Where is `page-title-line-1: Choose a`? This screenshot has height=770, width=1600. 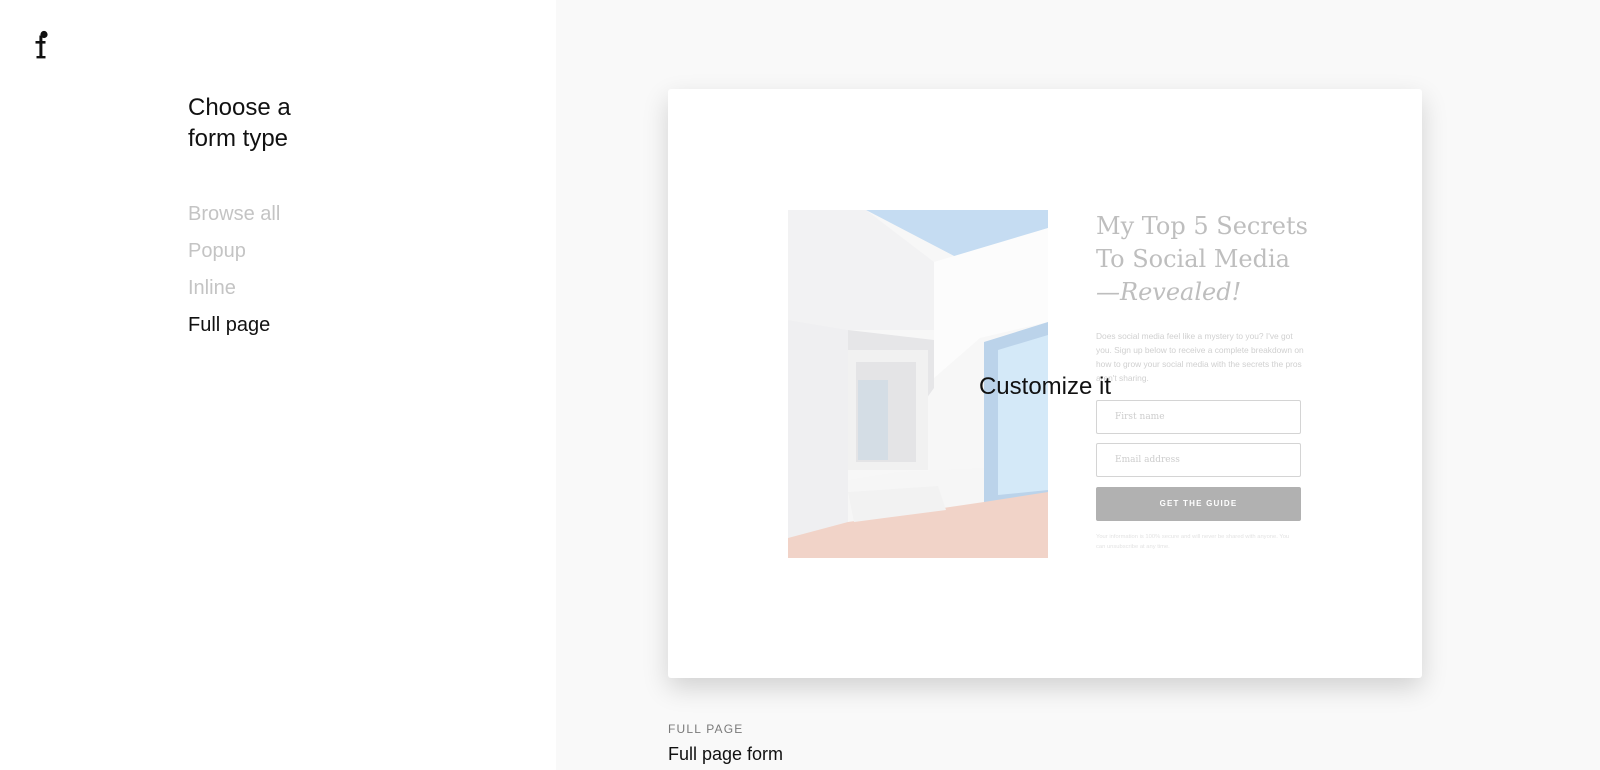 page-title-line-1: Choose a is located at coordinates (239, 107).